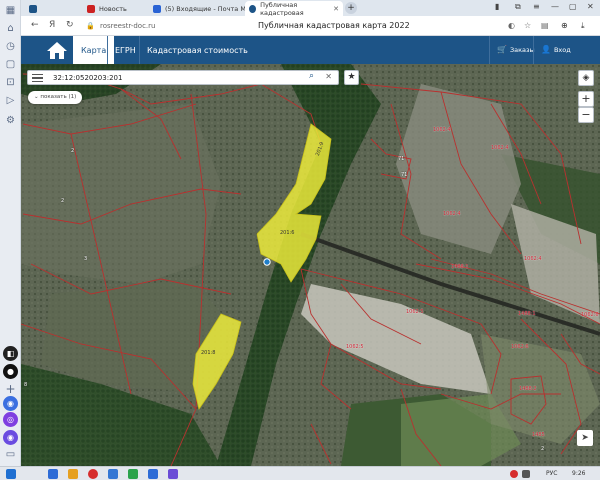  What do you see at coordinates (282, 8) in the screenshot?
I see `tab-label: Публичная кадастровая` at bounding box center [282, 8].